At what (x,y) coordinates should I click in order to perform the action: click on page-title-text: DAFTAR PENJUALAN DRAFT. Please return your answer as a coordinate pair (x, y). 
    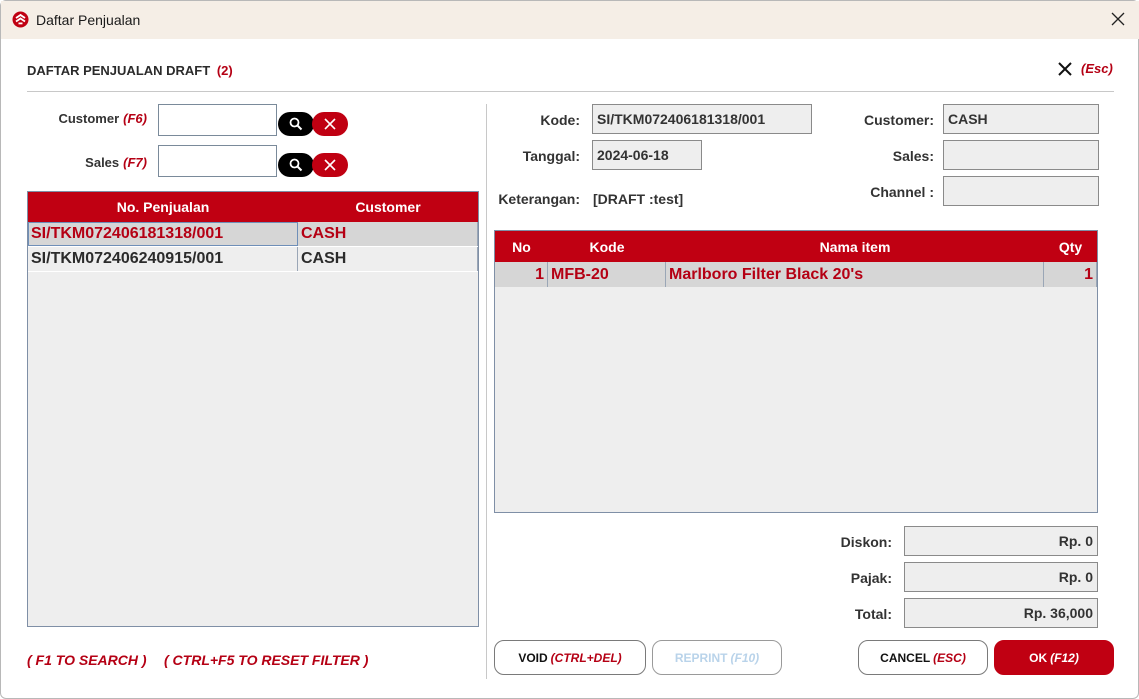
    Looking at the image, I should click on (119, 70).